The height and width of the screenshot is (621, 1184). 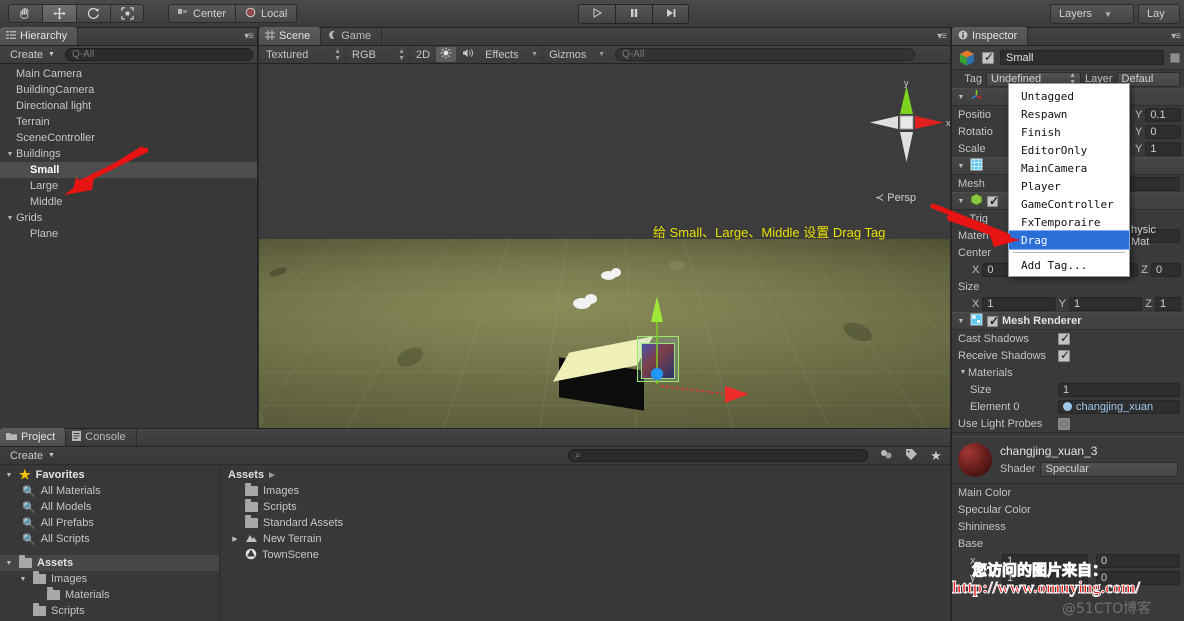 I want to click on layout-dropdown: Lay, so click(x=1159, y=14).